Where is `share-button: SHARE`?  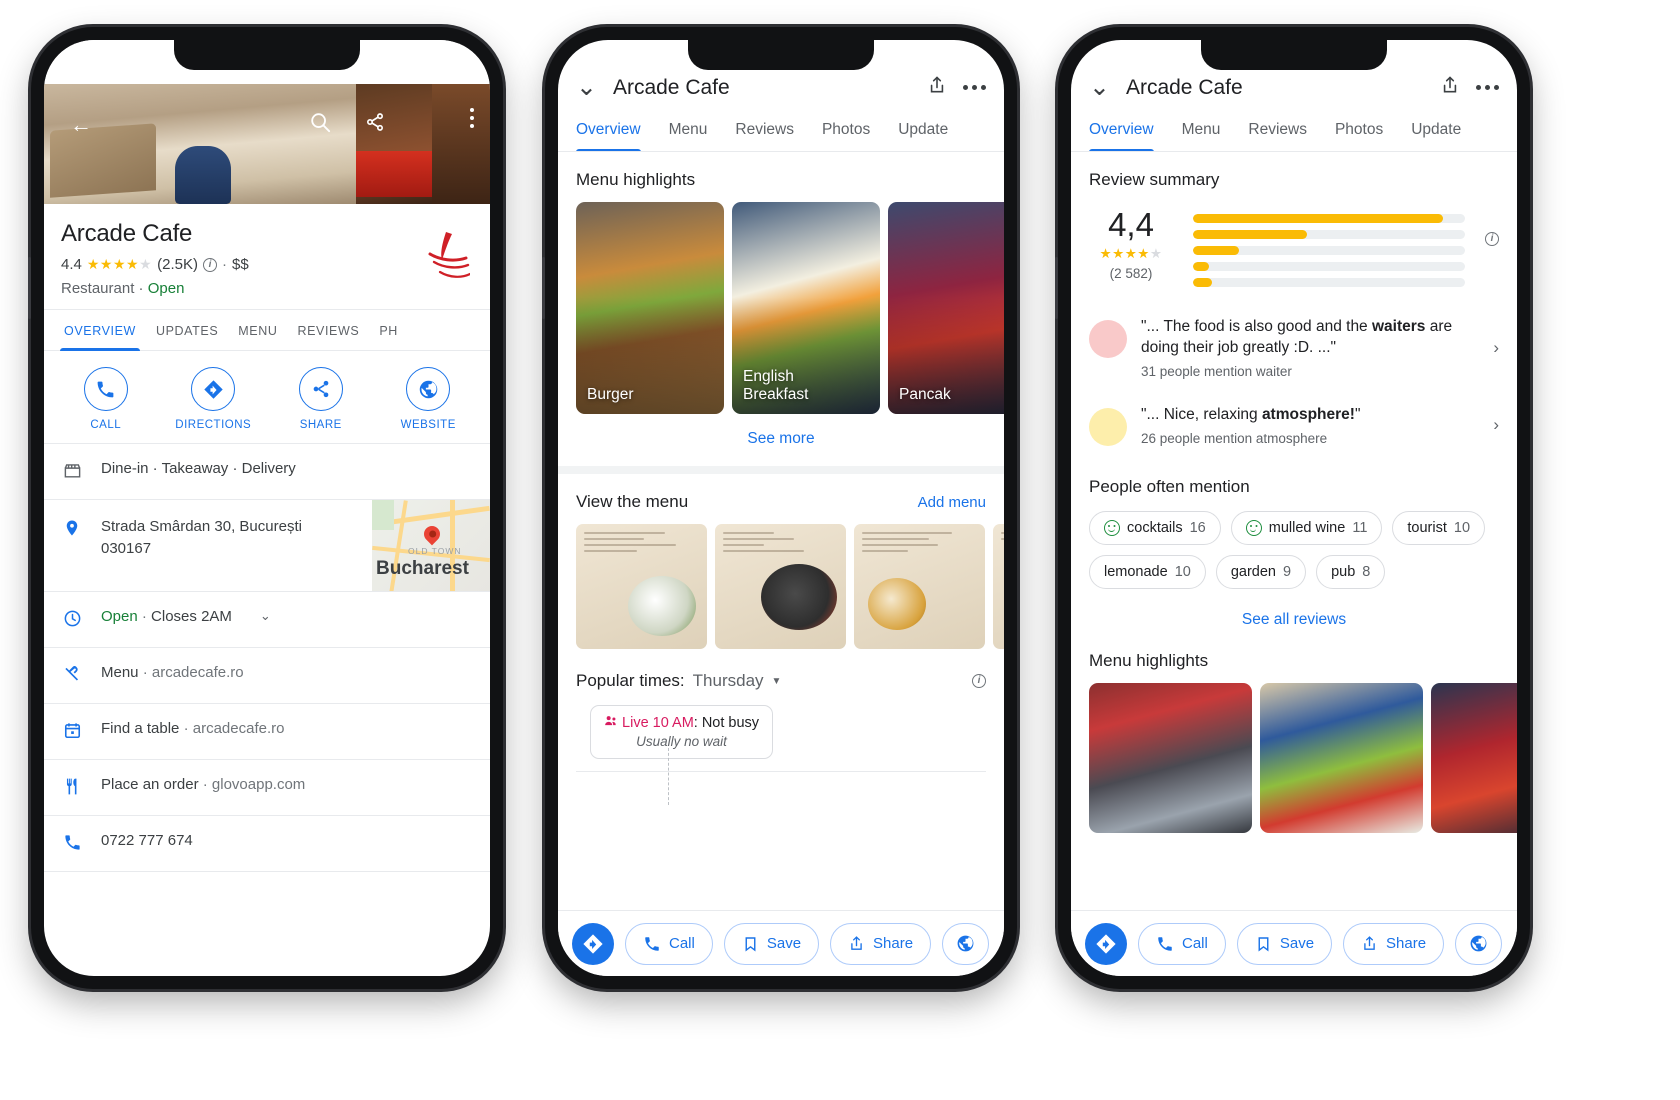 share-button: SHARE is located at coordinates (321, 399).